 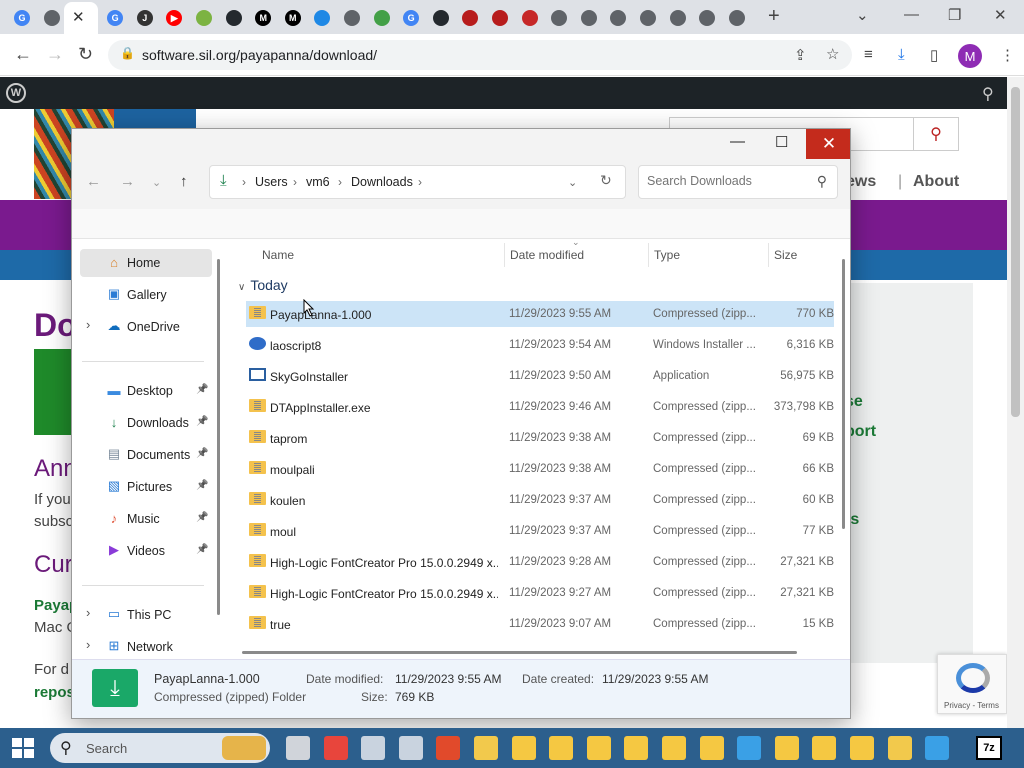 What do you see at coordinates (988, 94) in the screenshot?
I see `admin-search-icon: ⚲` at bounding box center [988, 94].